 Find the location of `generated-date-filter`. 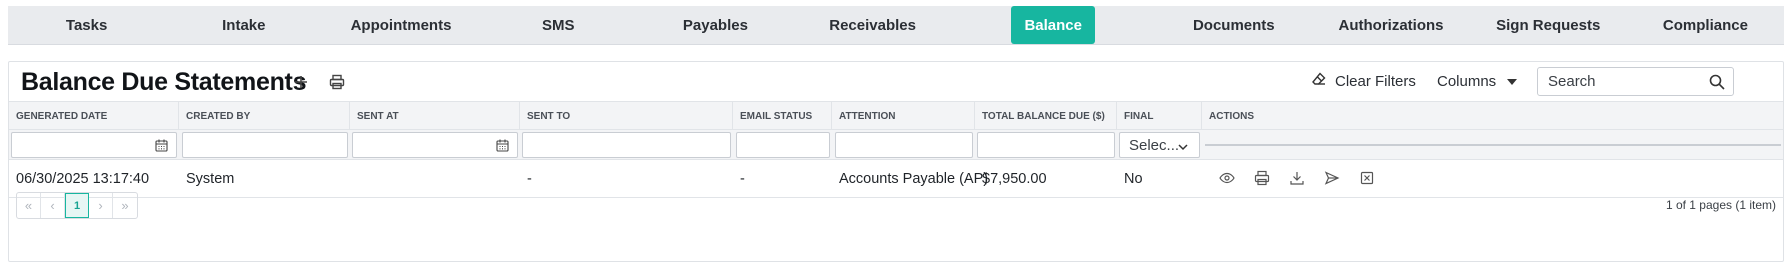

generated-date-filter is located at coordinates (94, 145).